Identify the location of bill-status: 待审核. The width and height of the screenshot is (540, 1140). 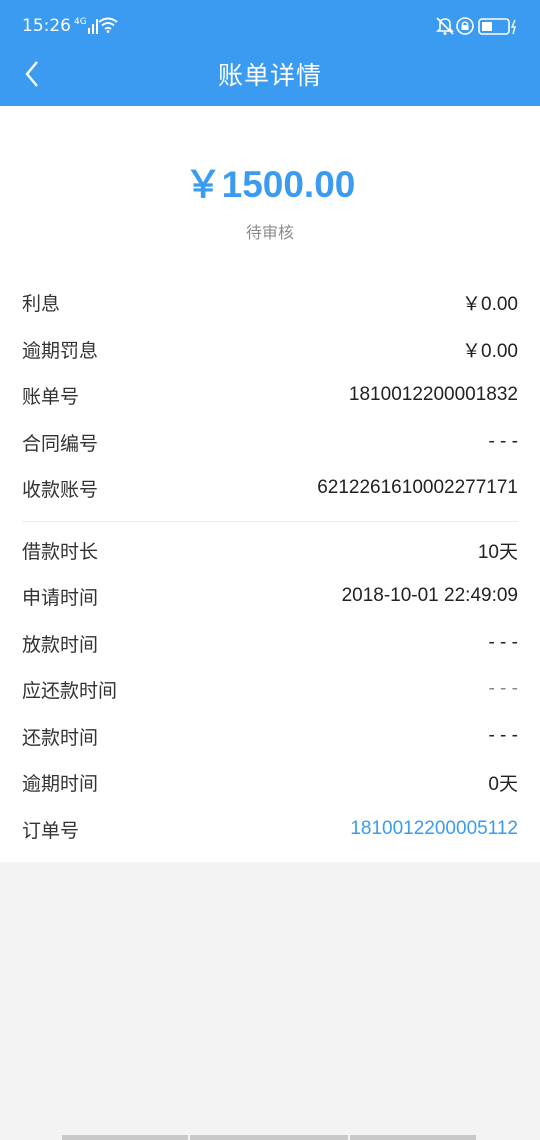
(269, 232).